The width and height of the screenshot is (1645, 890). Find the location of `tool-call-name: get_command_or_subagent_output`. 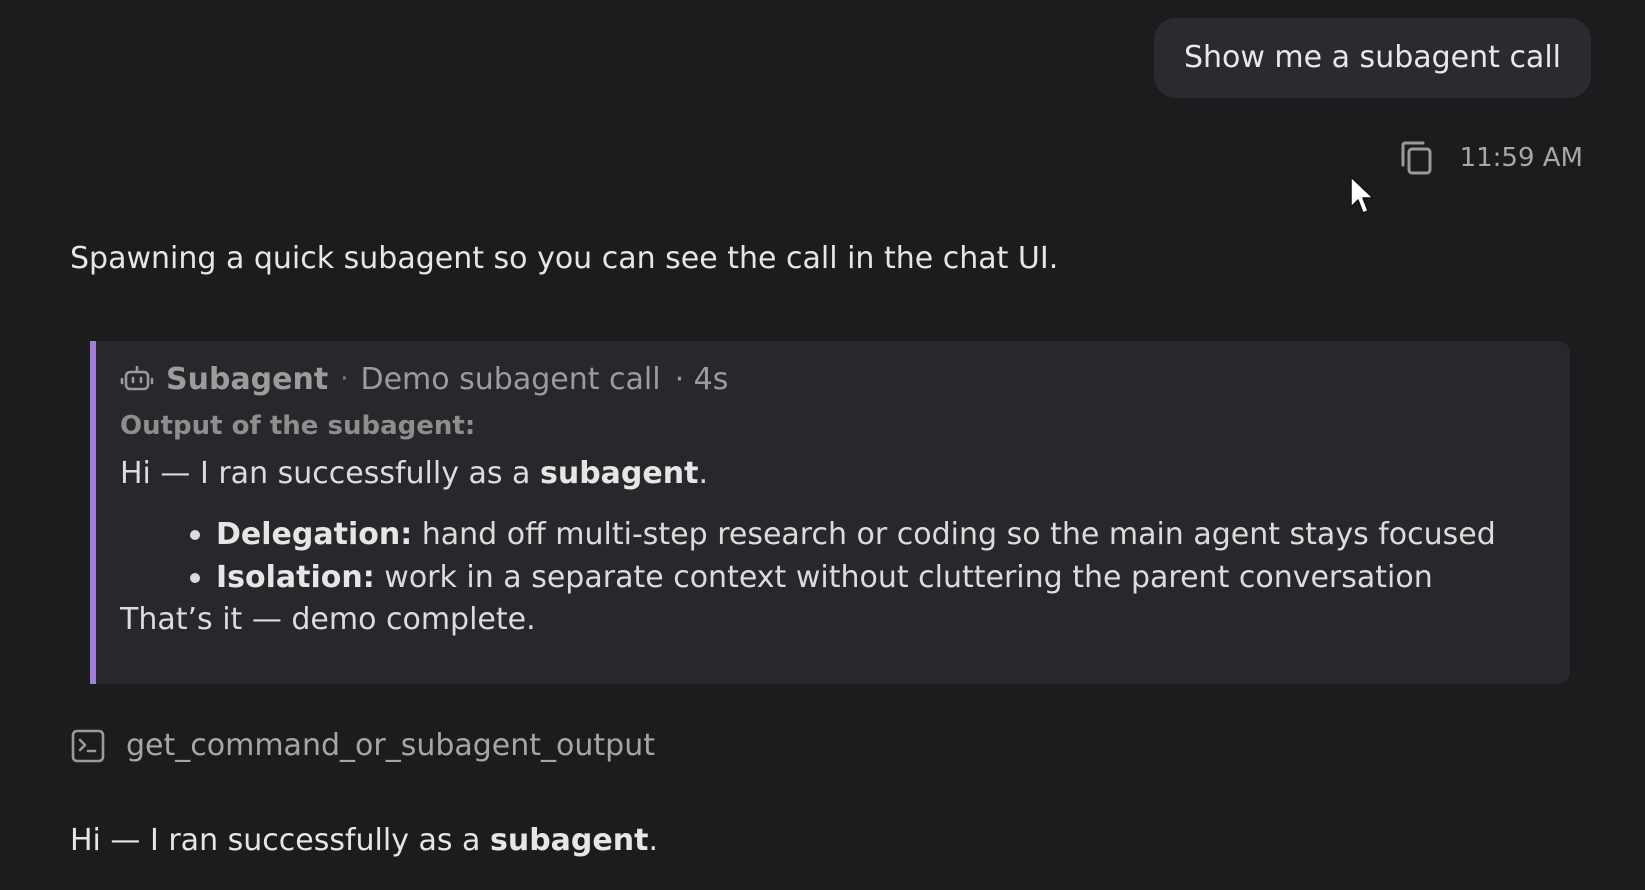

tool-call-name: get_command_or_subagent_output is located at coordinates (390, 745).